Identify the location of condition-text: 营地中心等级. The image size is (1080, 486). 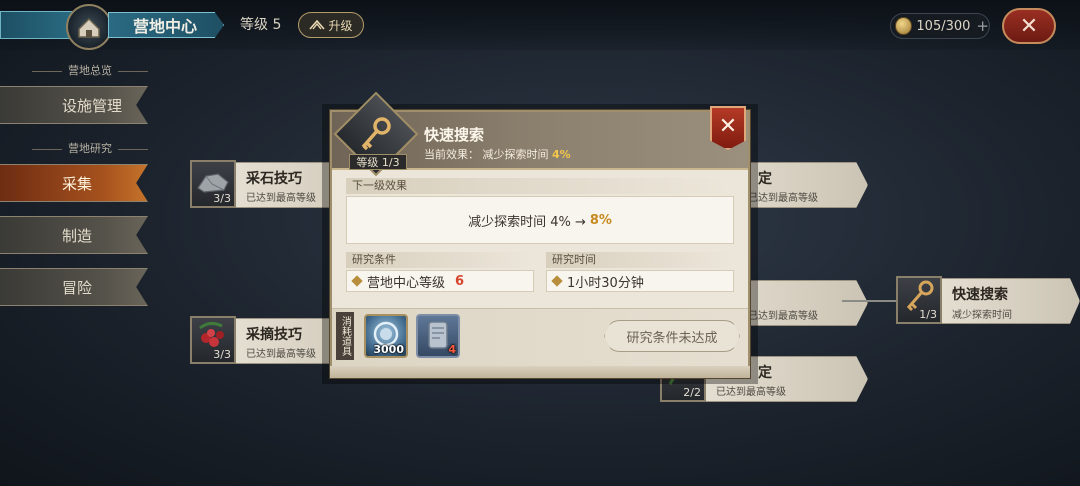
(406, 283).